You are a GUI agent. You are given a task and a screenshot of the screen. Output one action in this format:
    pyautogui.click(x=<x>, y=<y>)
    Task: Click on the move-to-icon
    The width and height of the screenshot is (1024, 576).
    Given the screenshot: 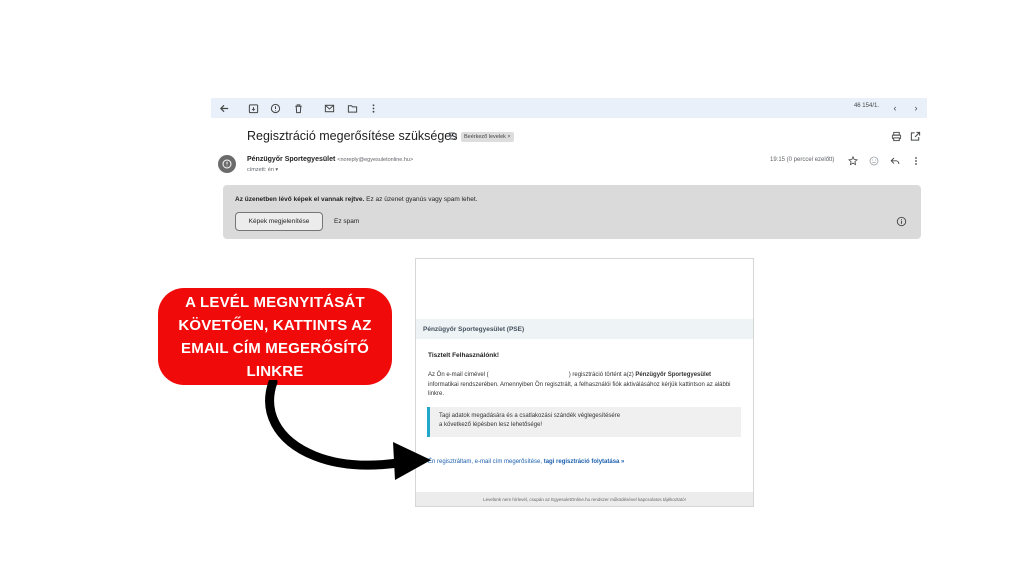 What is the action you would take?
    pyautogui.click(x=352, y=108)
    